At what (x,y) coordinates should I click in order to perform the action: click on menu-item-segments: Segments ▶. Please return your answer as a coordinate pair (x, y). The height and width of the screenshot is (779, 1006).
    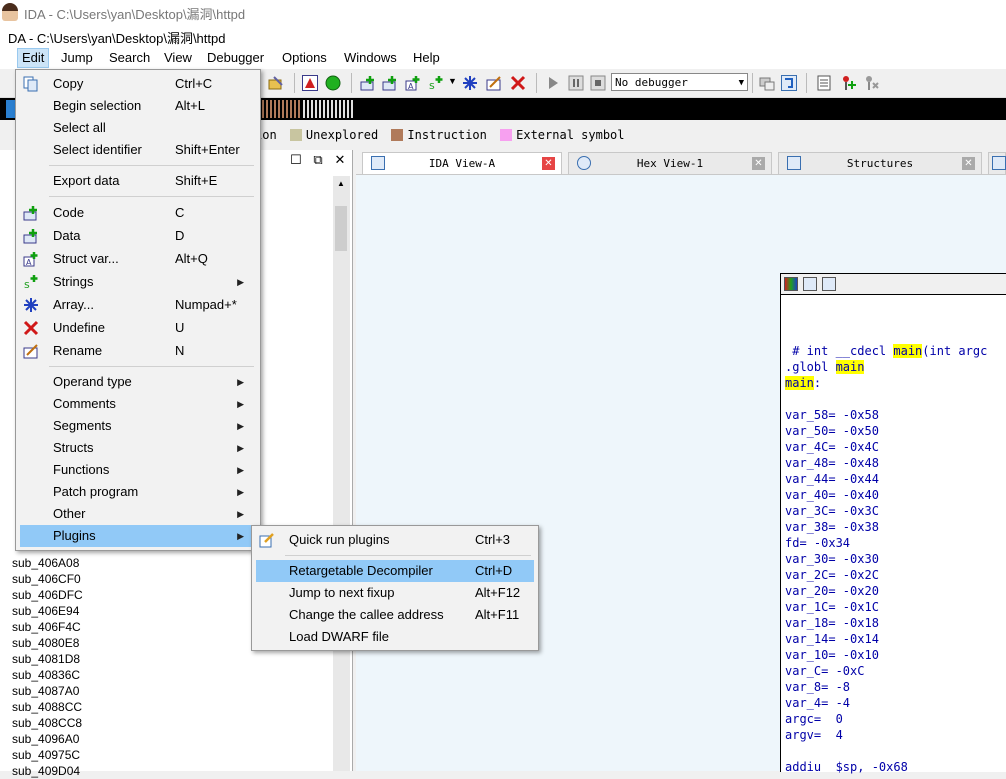
    Looking at the image, I should click on (138, 426).